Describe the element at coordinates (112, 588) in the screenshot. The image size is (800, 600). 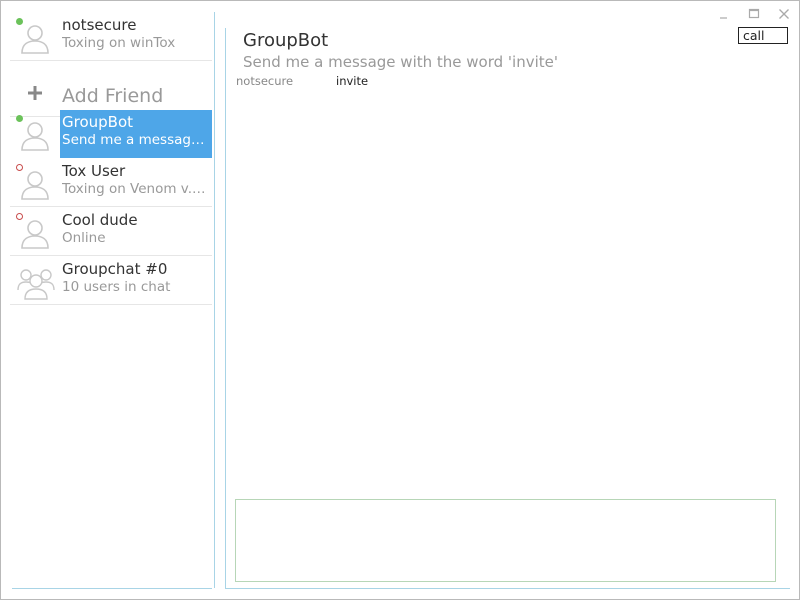
I see `sidebar-bottom-rule` at that location.